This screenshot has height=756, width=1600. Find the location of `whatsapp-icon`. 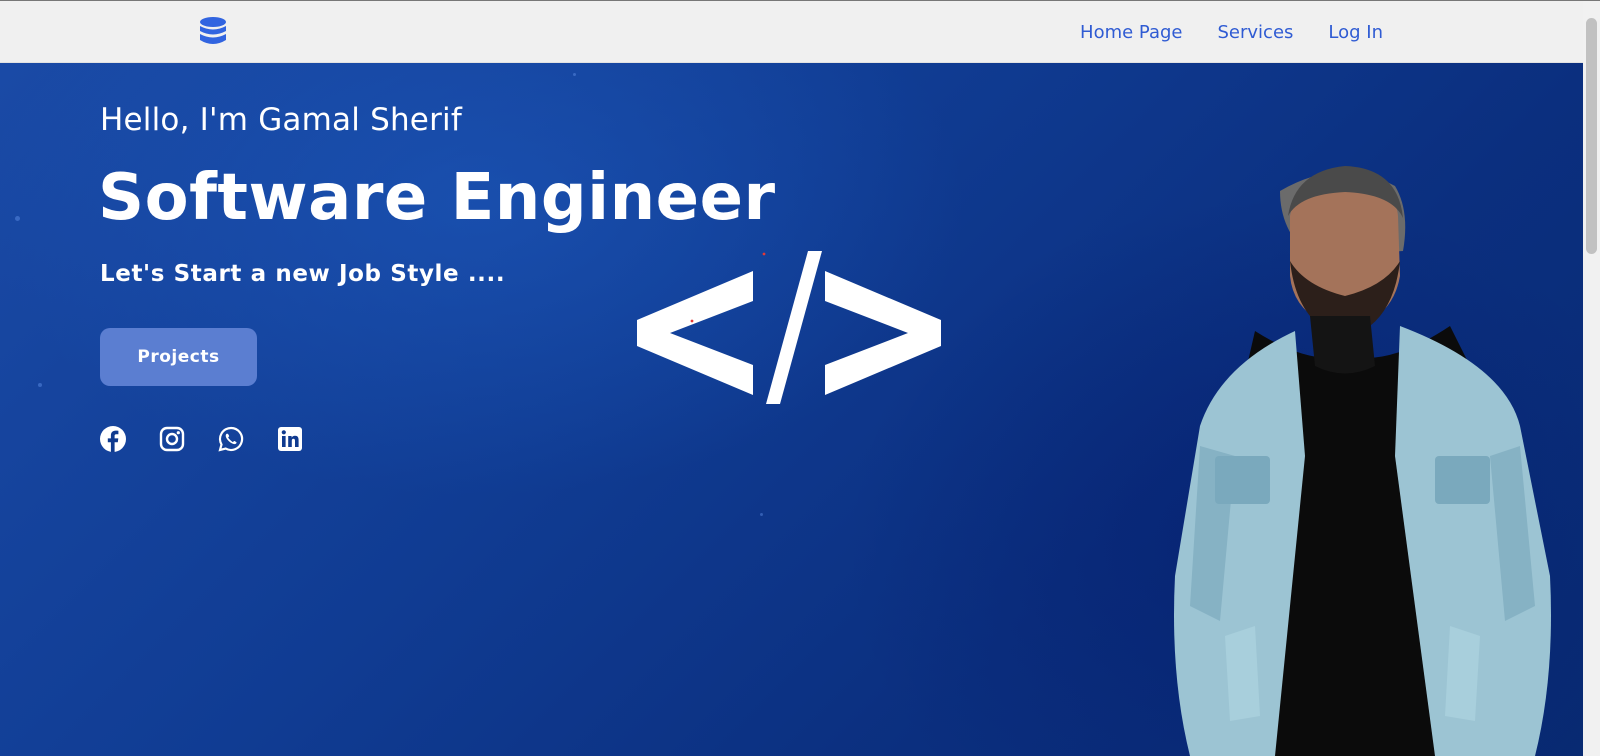

whatsapp-icon is located at coordinates (231, 439).